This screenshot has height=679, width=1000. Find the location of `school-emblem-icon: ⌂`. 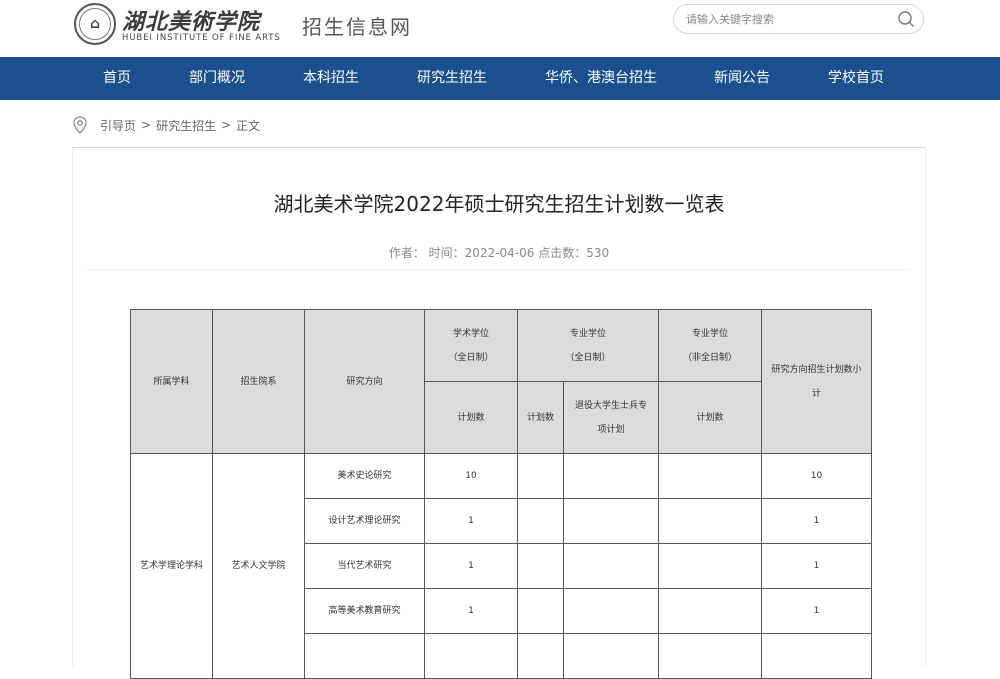

school-emblem-icon: ⌂ is located at coordinates (95, 24).